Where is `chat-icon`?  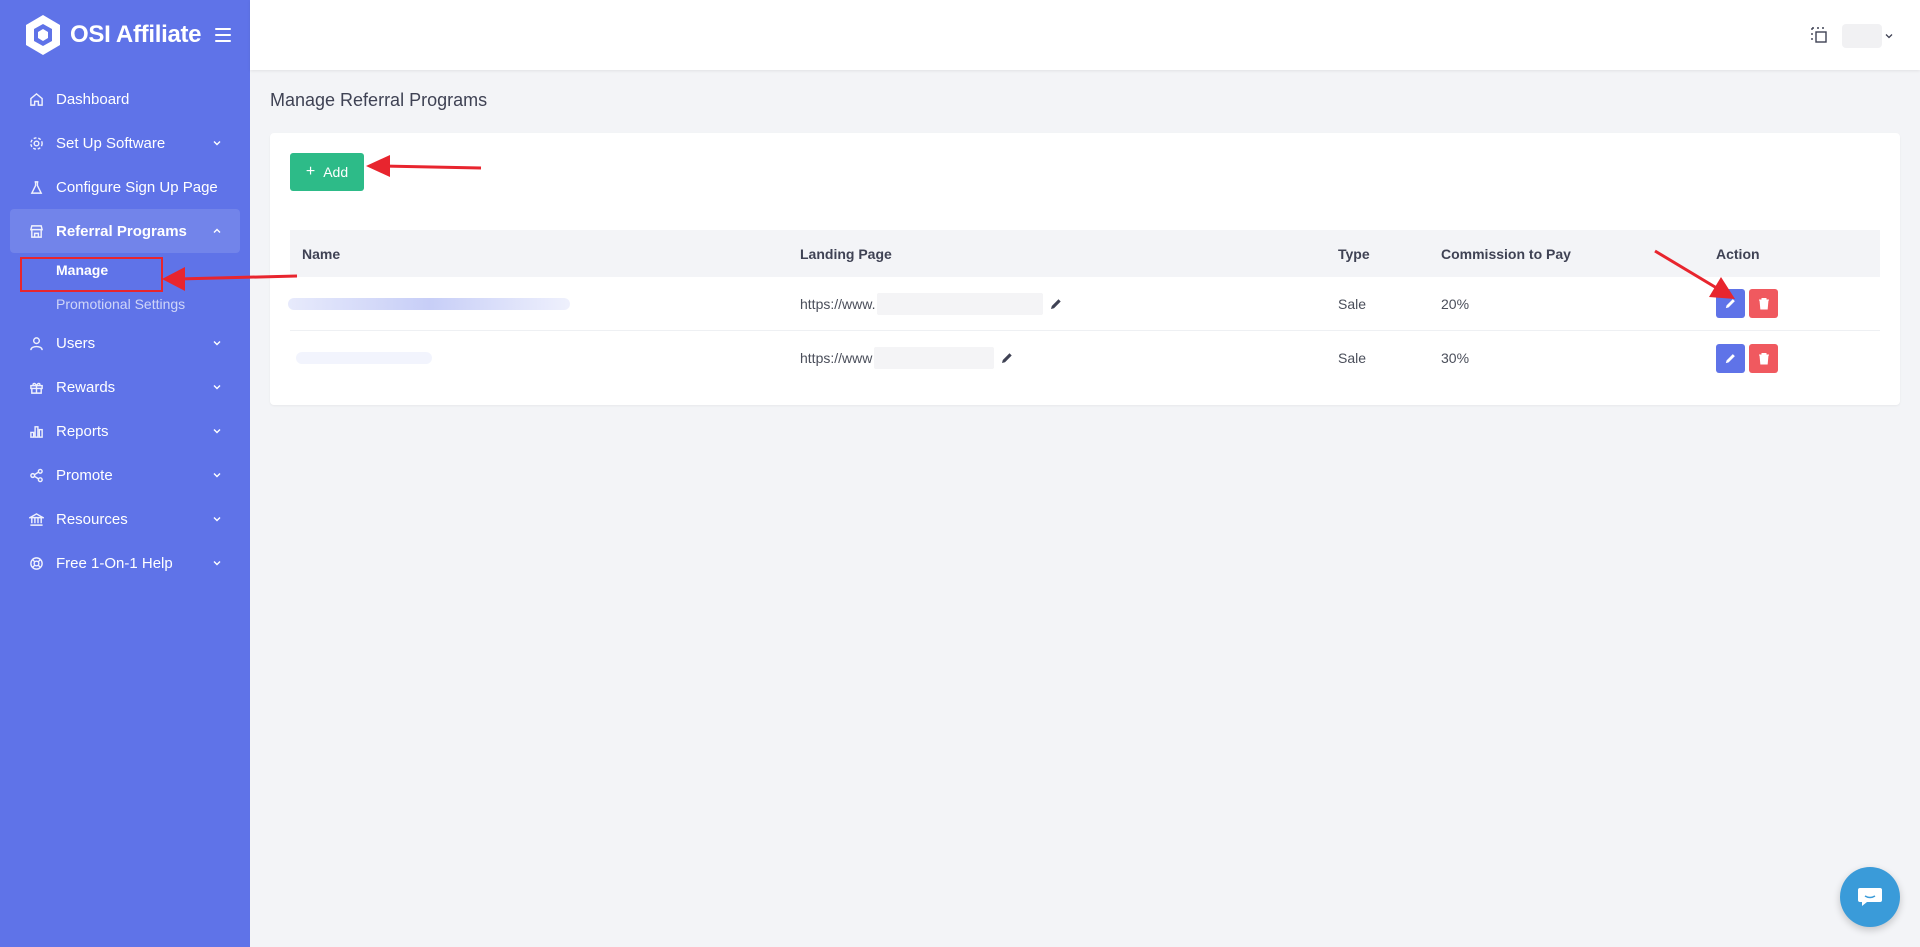
chat-icon is located at coordinates (1870, 897).